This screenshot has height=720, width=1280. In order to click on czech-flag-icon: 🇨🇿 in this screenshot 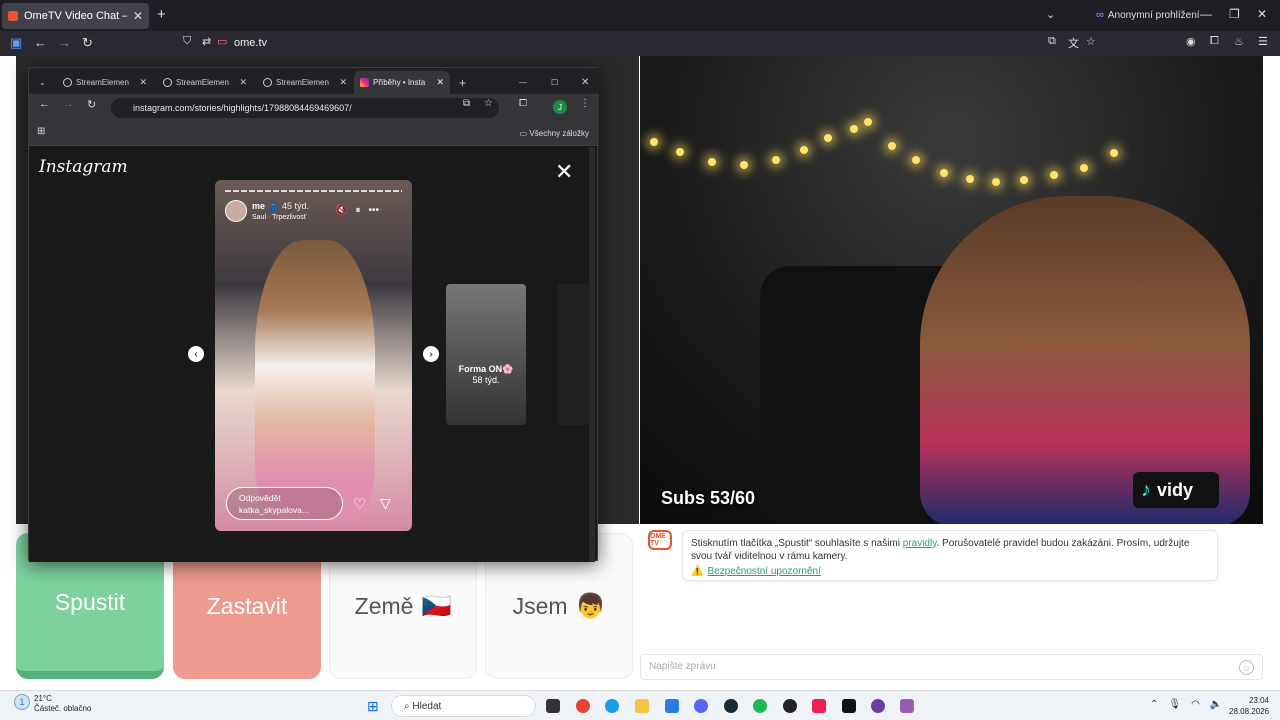, I will do `click(436, 606)`.